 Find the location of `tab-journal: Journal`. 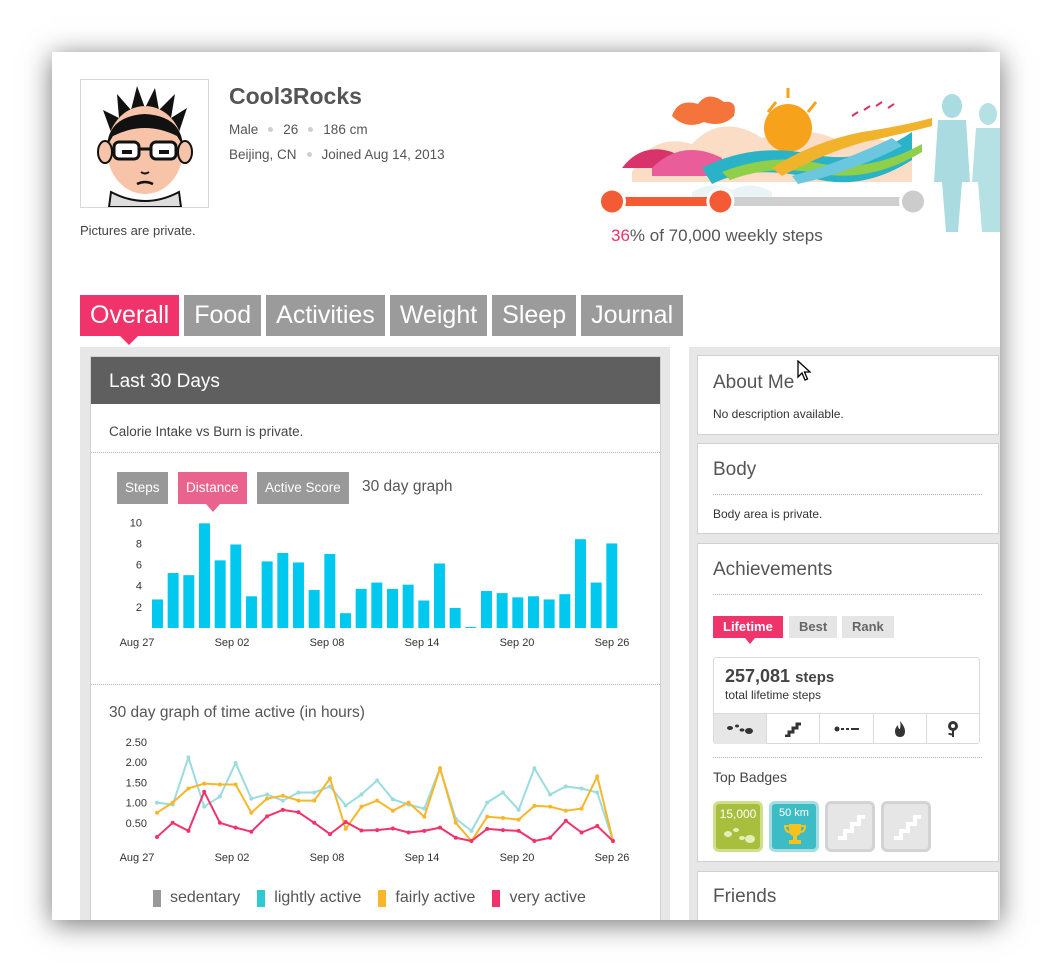

tab-journal: Journal is located at coordinates (632, 315).